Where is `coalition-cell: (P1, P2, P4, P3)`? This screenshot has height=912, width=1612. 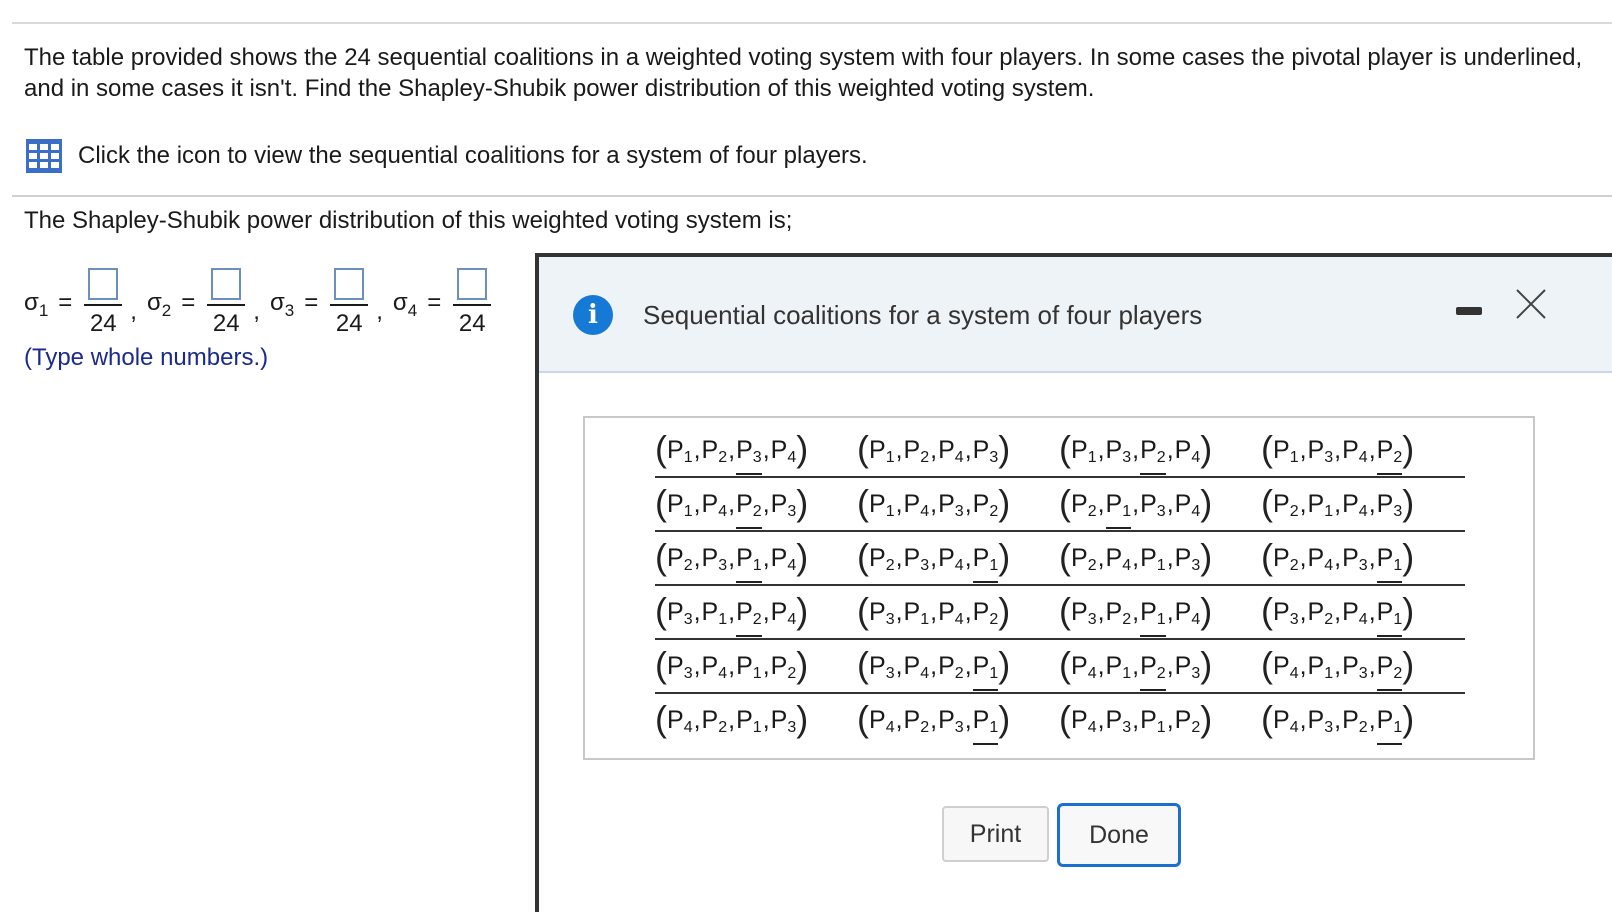
coalition-cell: (P1, P2, P4, P3) is located at coordinates (958, 449).